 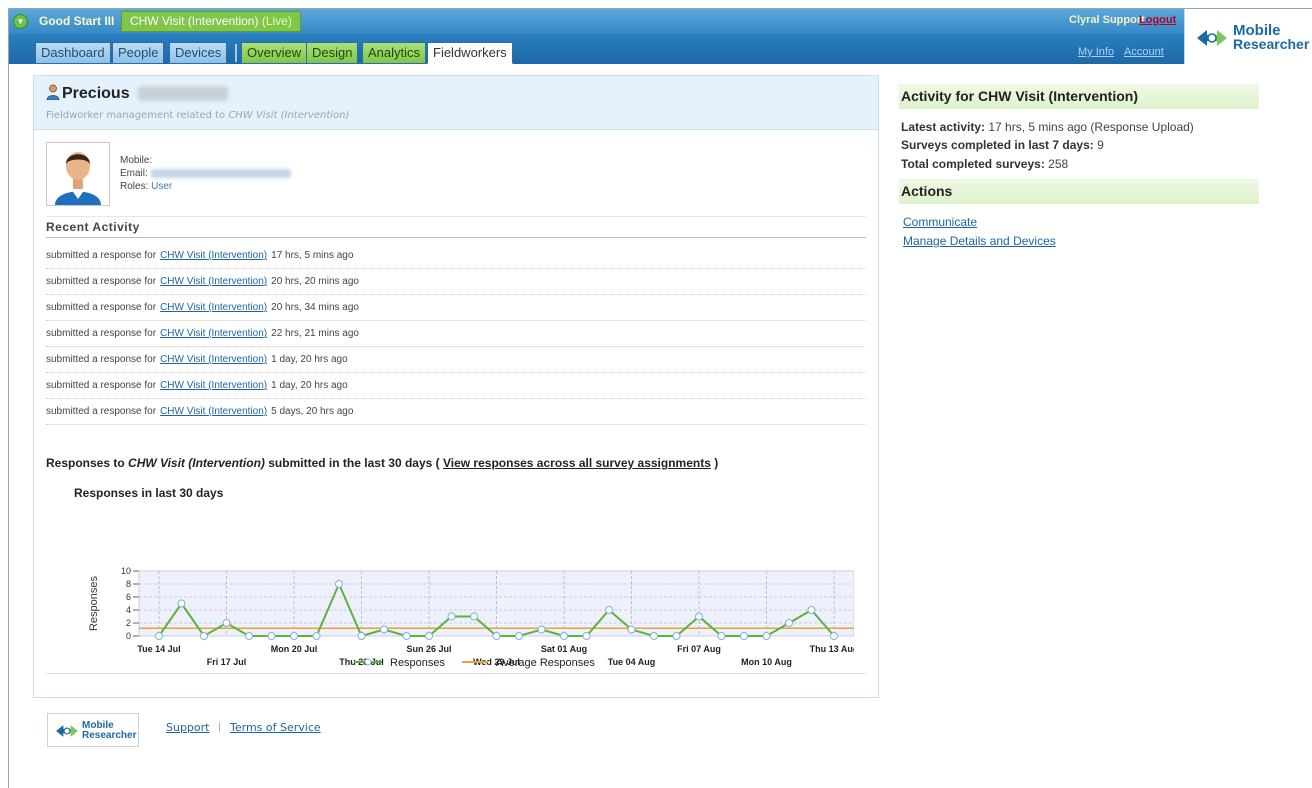 I want to click on logo-line-2: Researcher, so click(x=1271, y=44).